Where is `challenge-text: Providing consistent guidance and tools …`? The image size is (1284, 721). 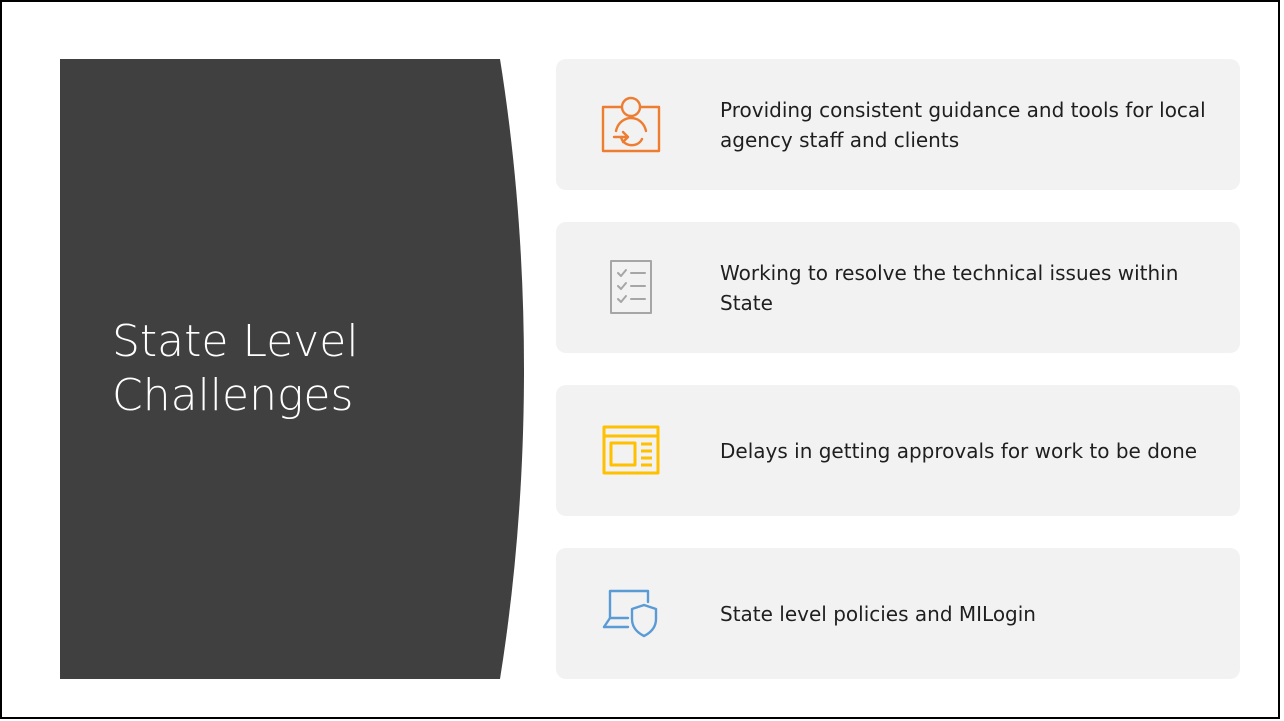 challenge-text: Providing consistent guidance and tools … is located at coordinates (963, 124).